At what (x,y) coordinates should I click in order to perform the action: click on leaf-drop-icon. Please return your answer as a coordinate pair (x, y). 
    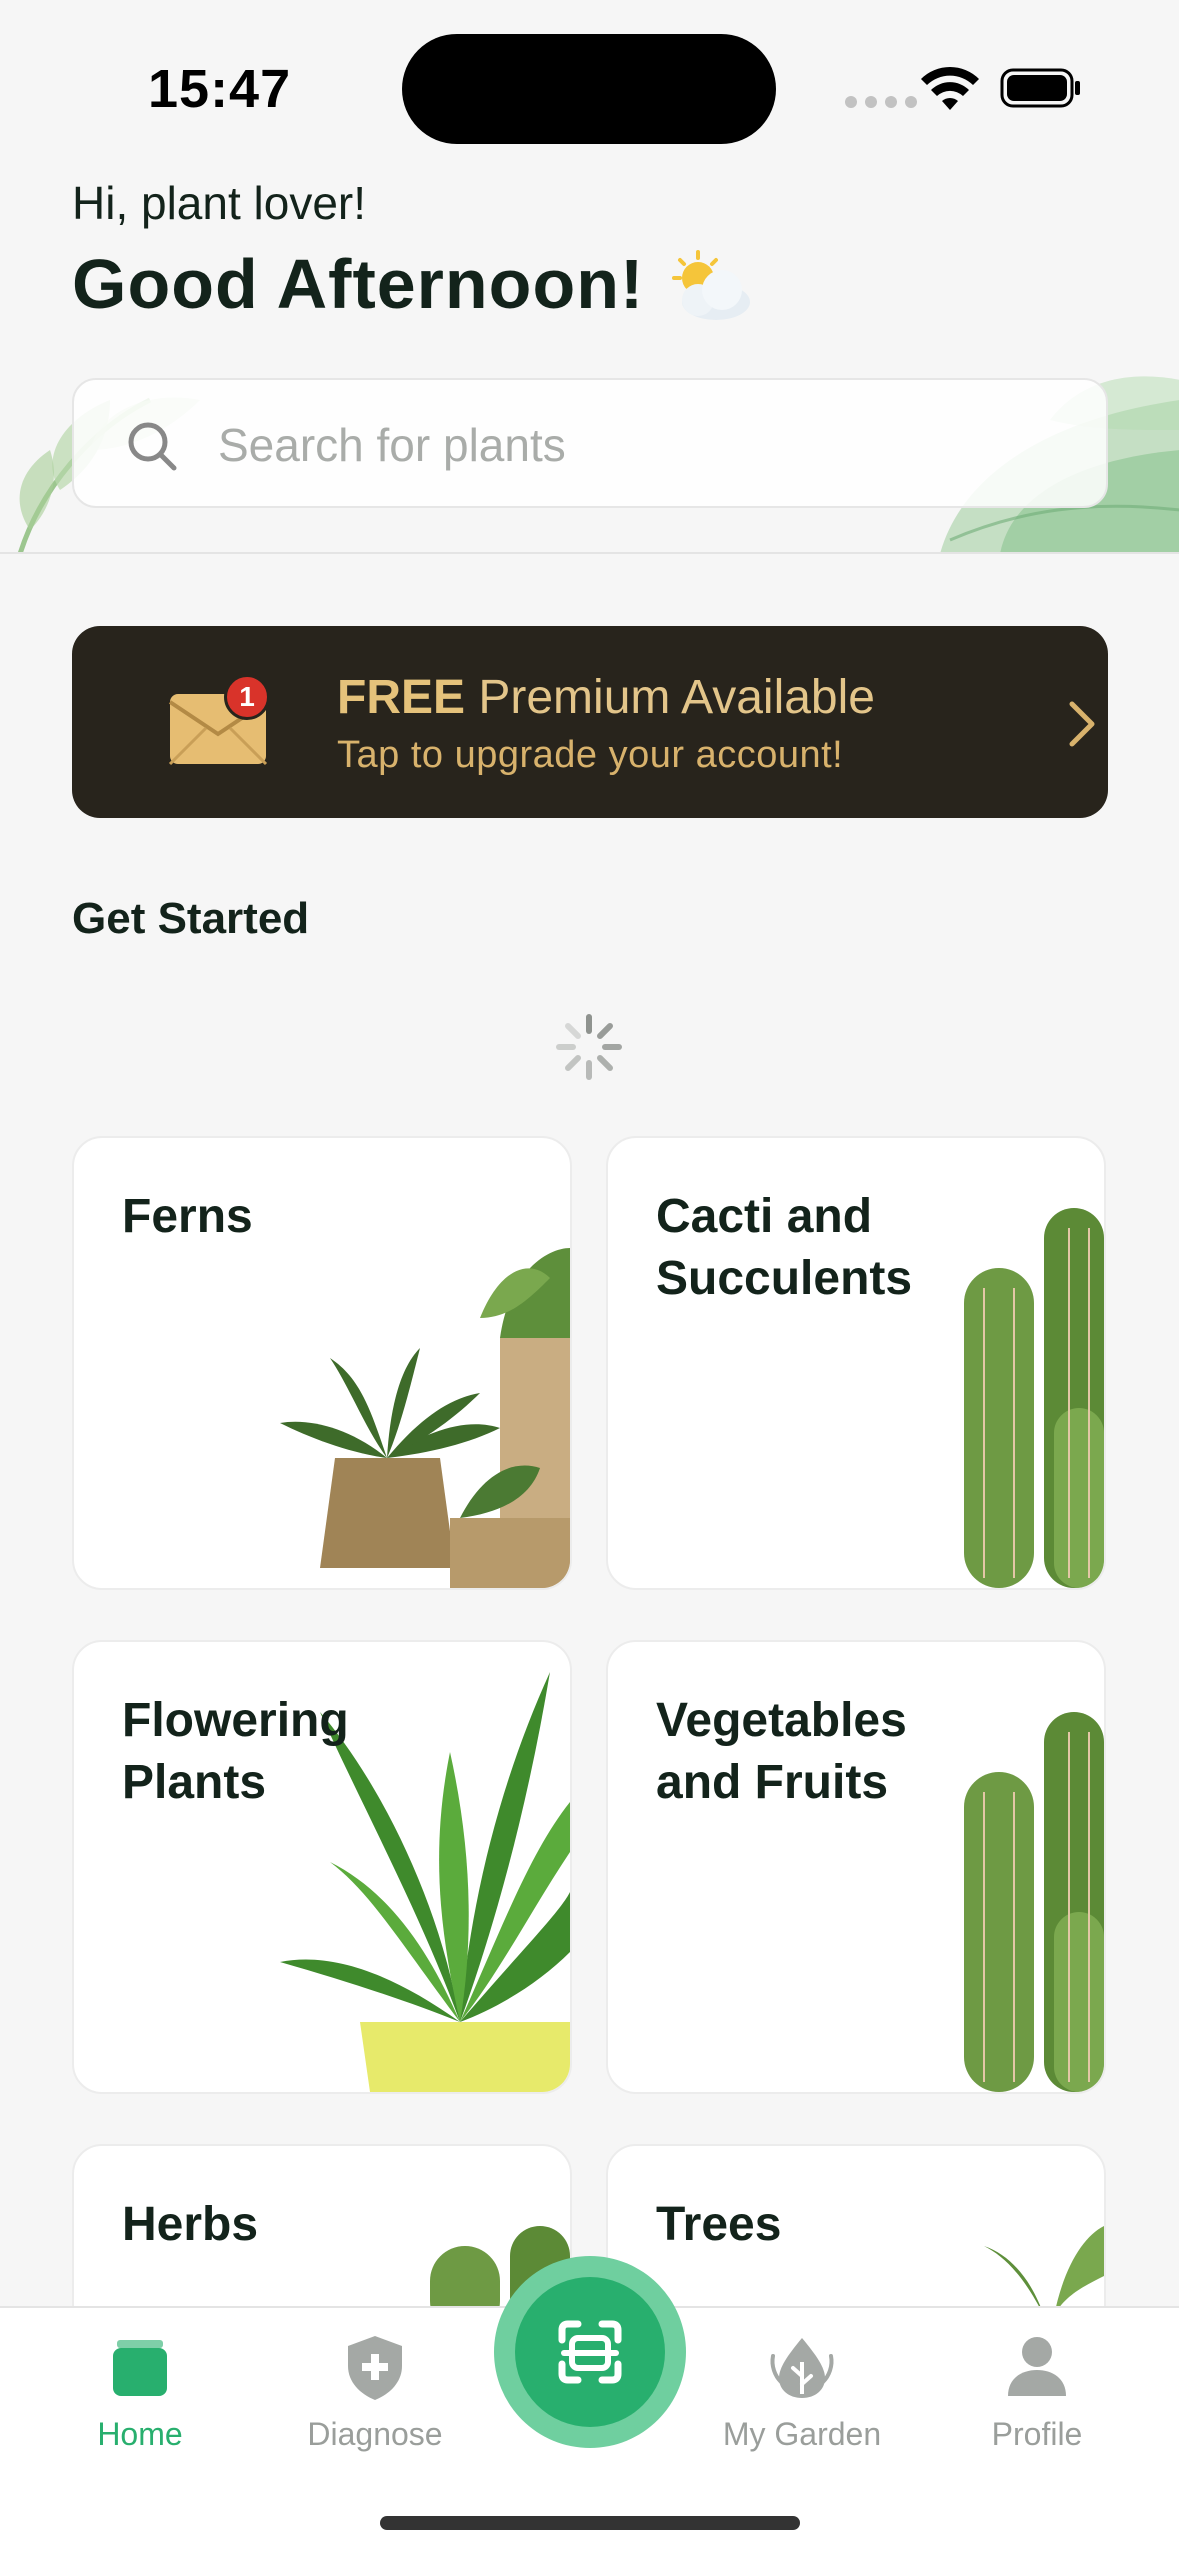
    Looking at the image, I should click on (802, 2368).